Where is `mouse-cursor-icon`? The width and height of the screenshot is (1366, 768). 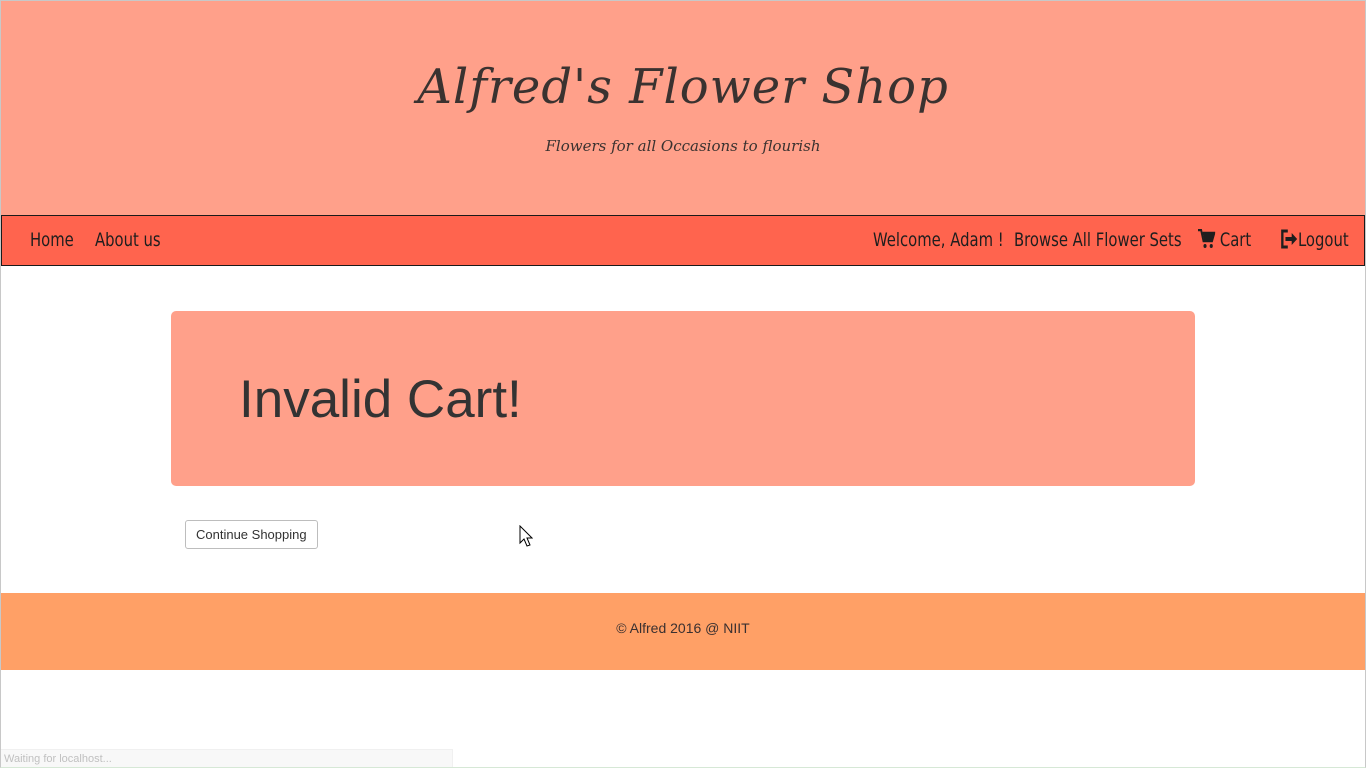 mouse-cursor-icon is located at coordinates (526, 538).